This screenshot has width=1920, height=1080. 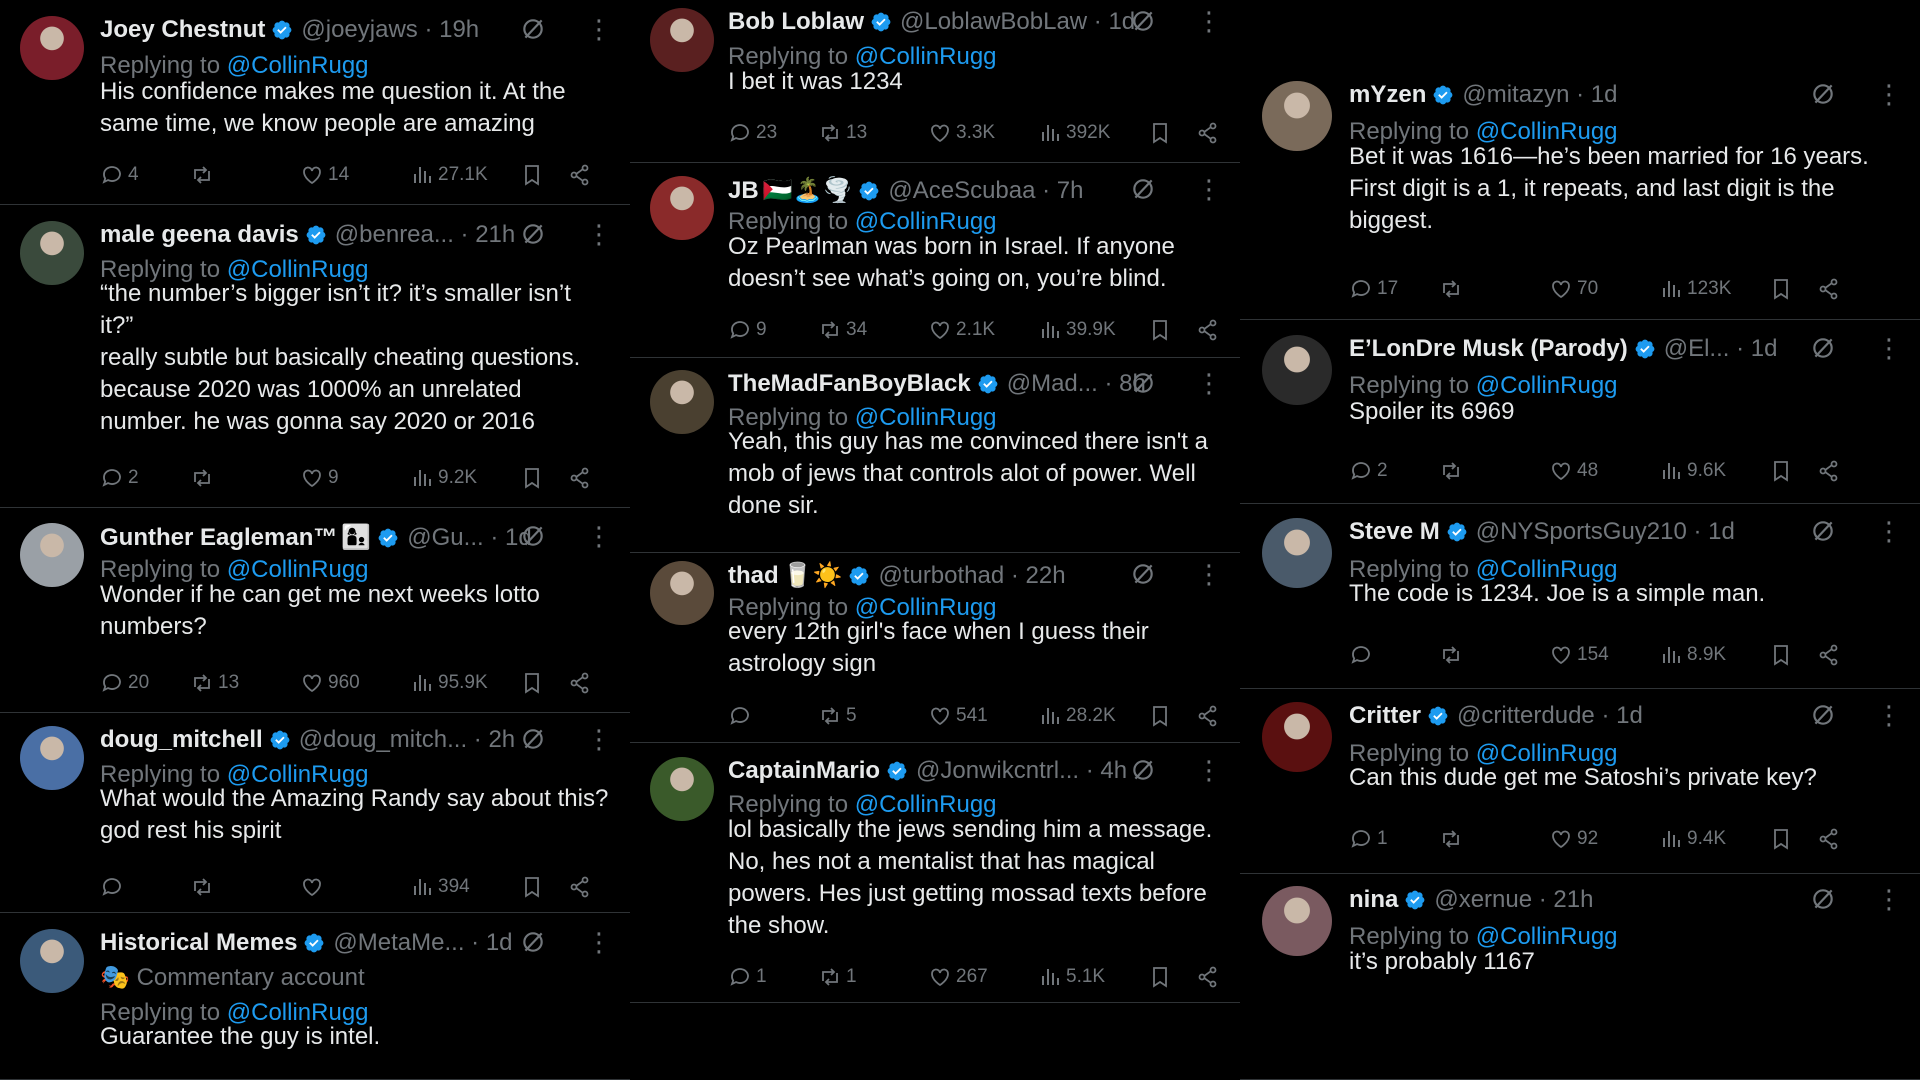 What do you see at coordinates (873, 716) in the screenshot?
I see `retweet-button: 5` at bounding box center [873, 716].